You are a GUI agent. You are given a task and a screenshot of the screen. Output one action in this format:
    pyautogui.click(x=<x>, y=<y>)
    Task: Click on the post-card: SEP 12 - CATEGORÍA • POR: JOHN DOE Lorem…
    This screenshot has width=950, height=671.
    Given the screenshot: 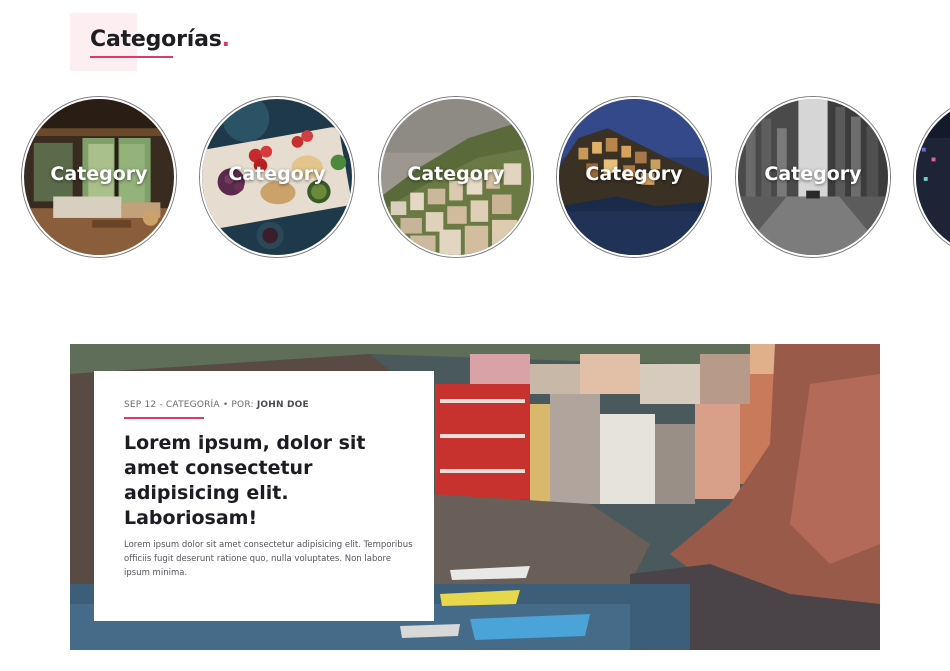 What is the action you would take?
    pyautogui.click(x=264, y=496)
    